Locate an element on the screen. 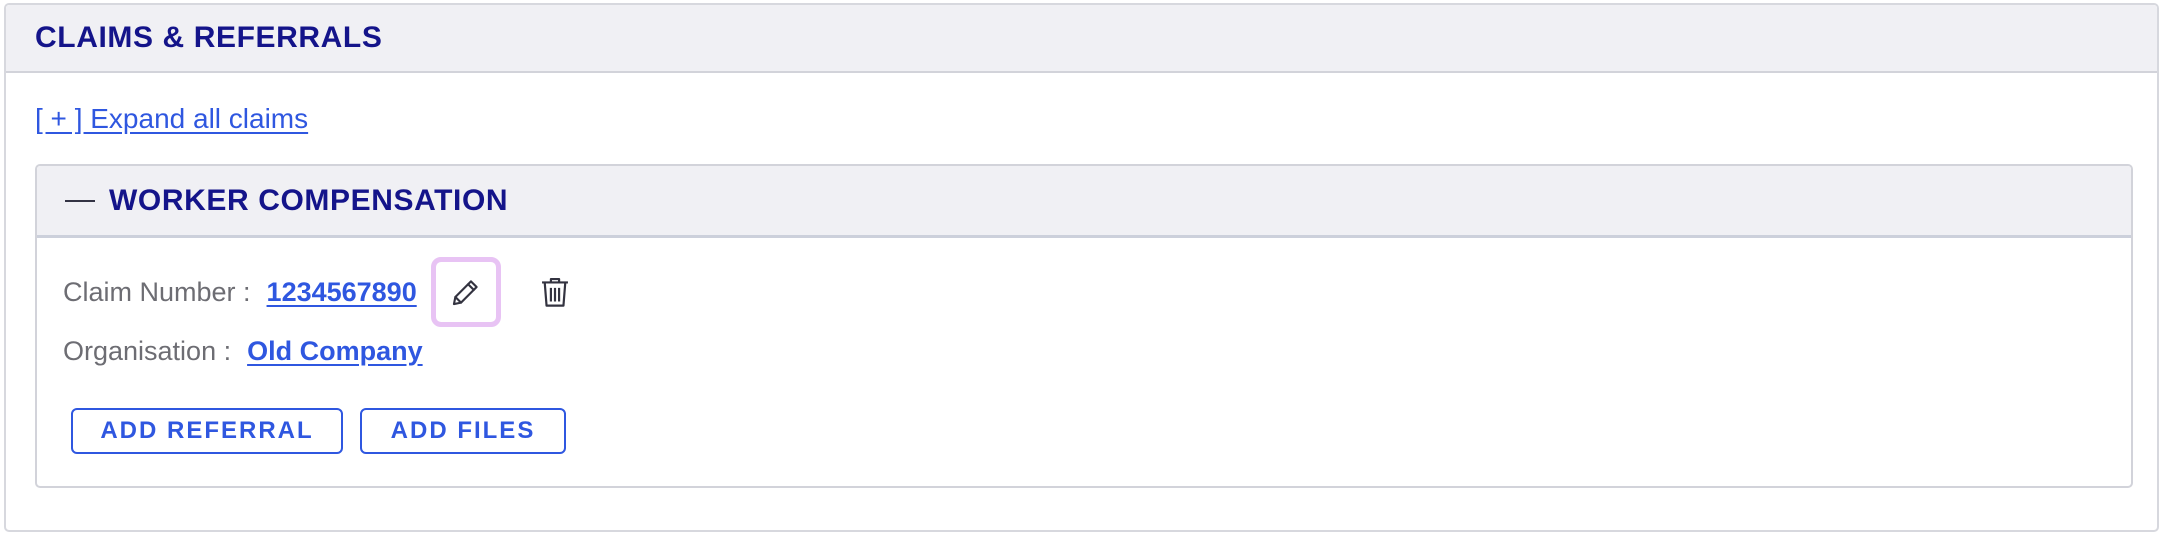  organisation-link: Old Company is located at coordinates (335, 351).